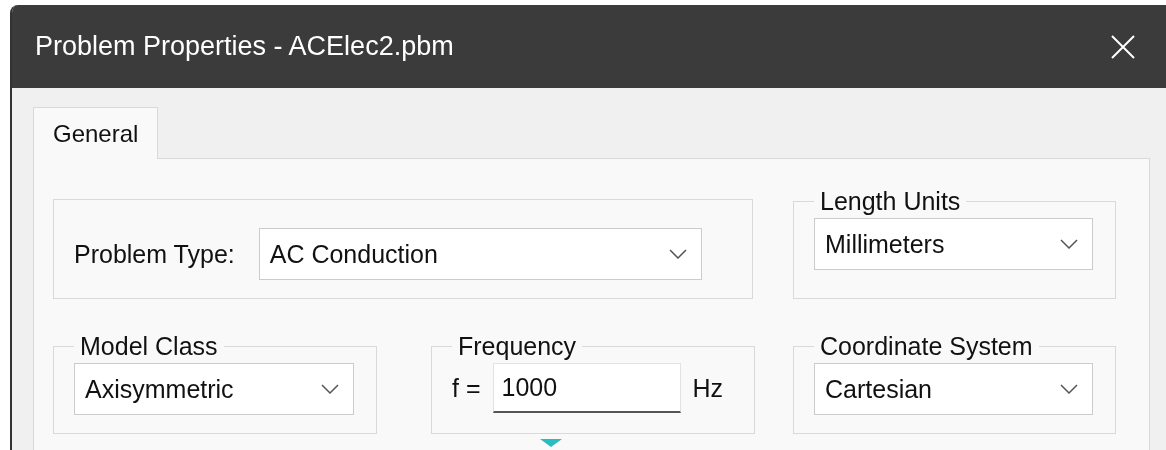  What do you see at coordinates (149, 346) in the screenshot?
I see `group-title: Model Class` at bounding box center [149, 346].